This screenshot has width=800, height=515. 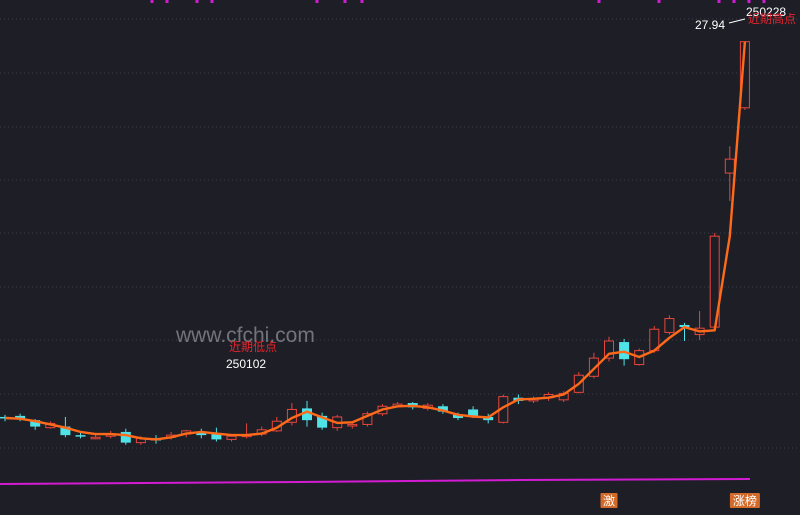 What do you see at coordinates (253, 347) in the screenshot?
I see `low-label: 近期低点` at bounding box center [253, 347].